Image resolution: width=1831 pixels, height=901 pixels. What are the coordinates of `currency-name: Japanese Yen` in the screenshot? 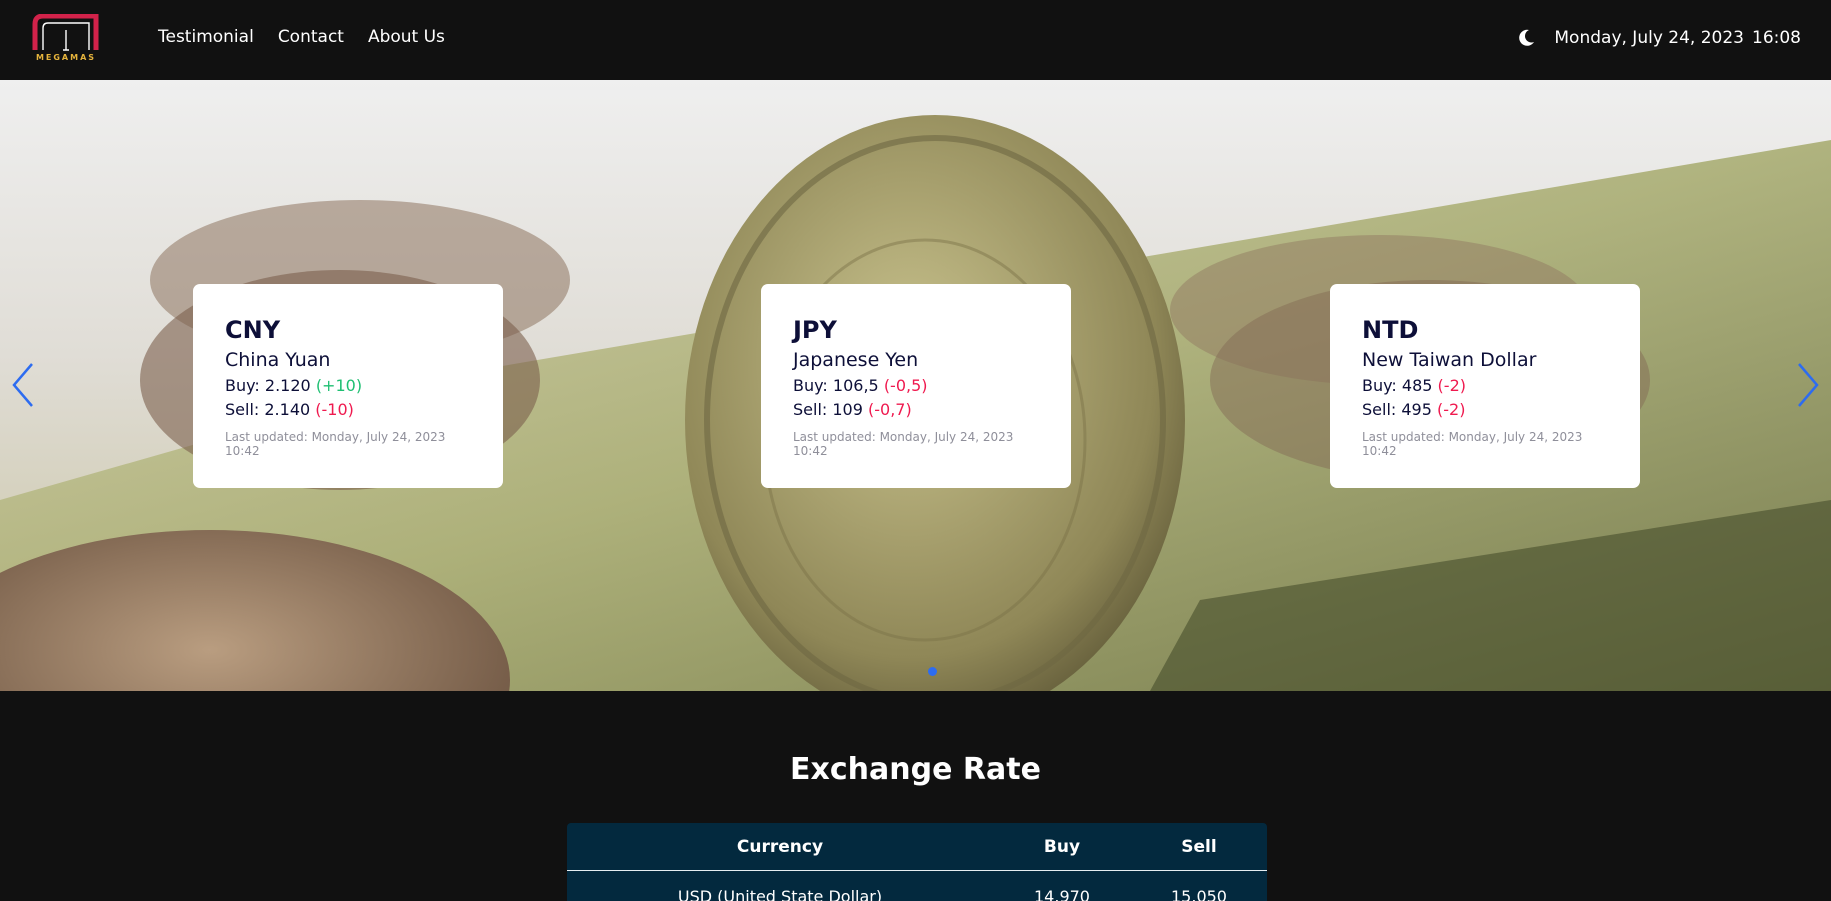 It's located at (856, 360).